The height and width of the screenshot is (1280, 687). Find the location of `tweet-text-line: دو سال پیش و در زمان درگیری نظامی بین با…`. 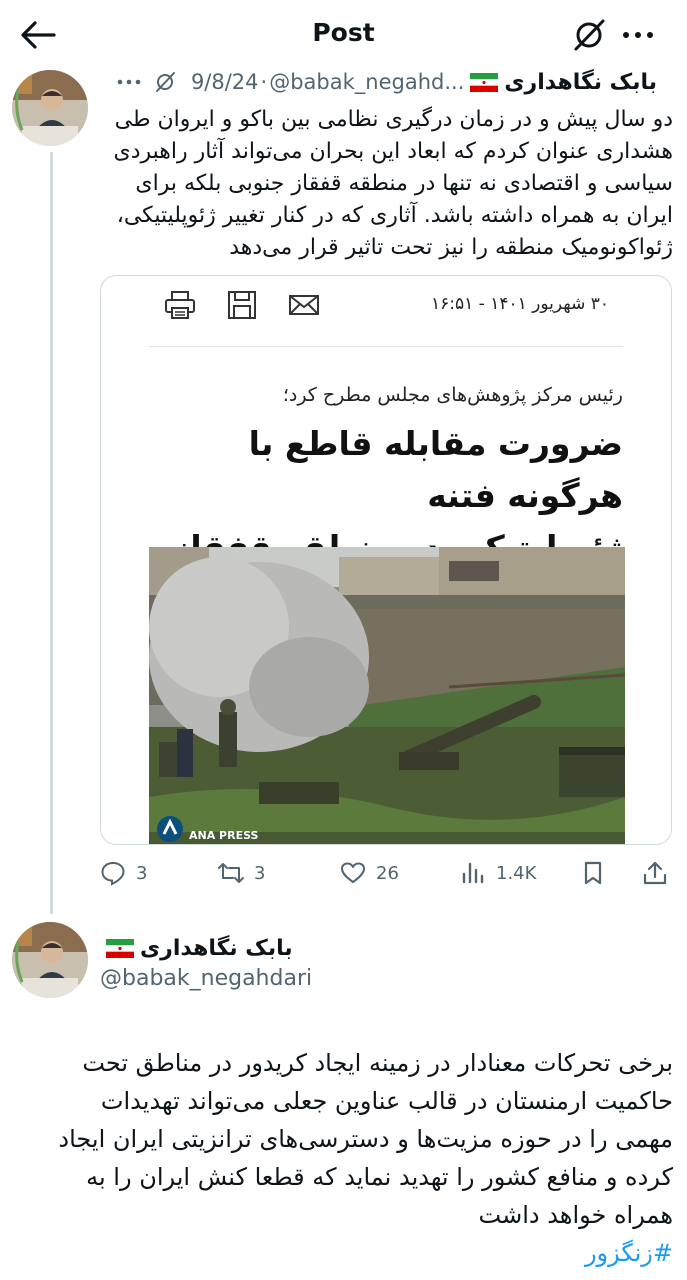

tweet-text-line: دو سال پیش و در زمان درگیری نظامی بین با… is located at coordinates (393, 119).